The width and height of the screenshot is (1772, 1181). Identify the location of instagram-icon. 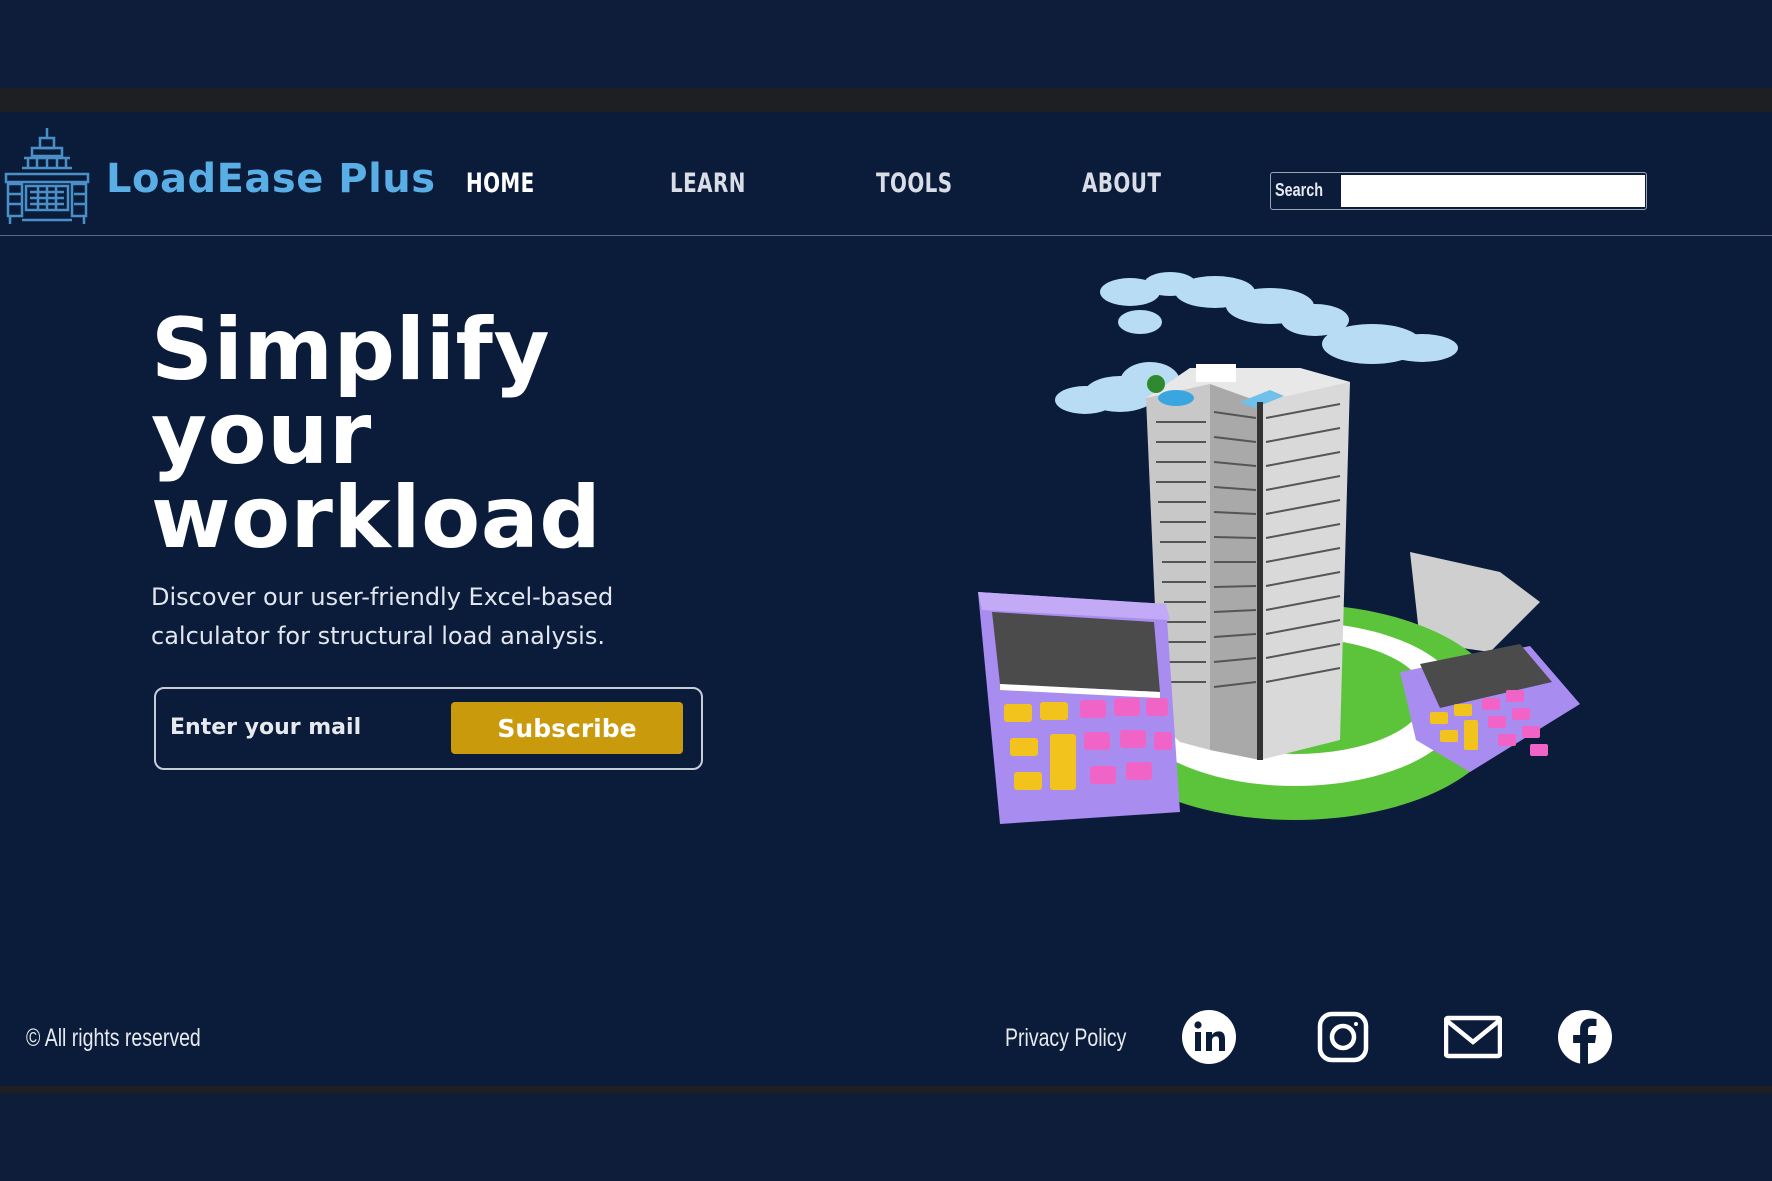
(1343, 1037).